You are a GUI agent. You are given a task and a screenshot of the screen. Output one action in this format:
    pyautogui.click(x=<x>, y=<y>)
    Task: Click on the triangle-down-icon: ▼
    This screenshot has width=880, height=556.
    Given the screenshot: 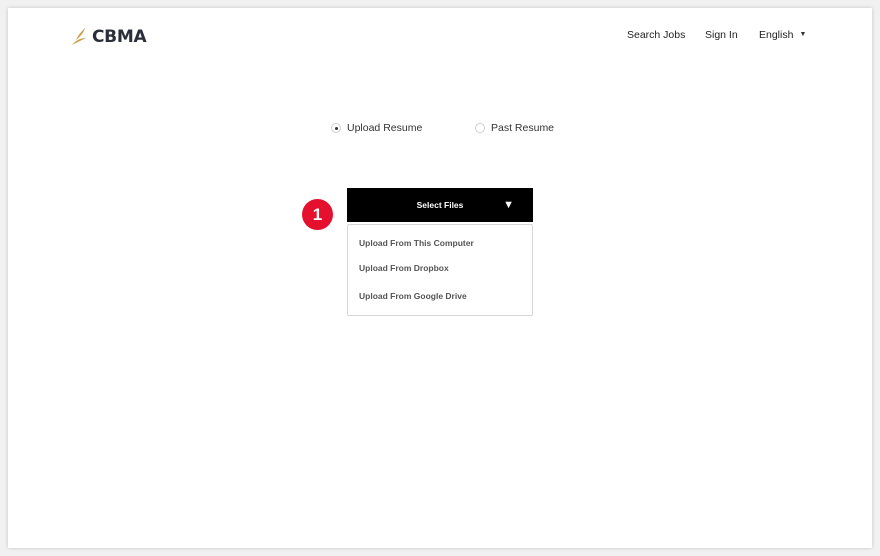 What is the action you would take?
    pyautogui.click(x=508, y=205)
    